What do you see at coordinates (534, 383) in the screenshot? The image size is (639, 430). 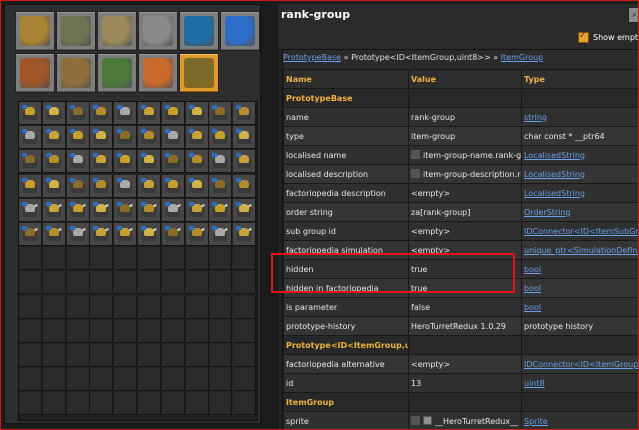 I see `property-type-link: uint8` at bounding box center [534, 383].